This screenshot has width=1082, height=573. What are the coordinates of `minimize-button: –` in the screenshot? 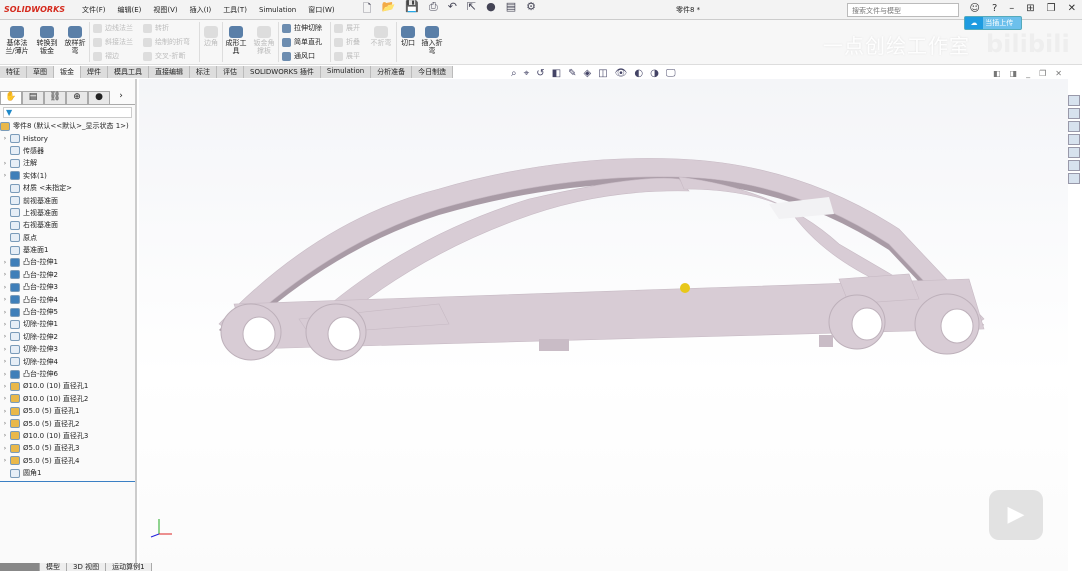 It's located at (1011, 8).